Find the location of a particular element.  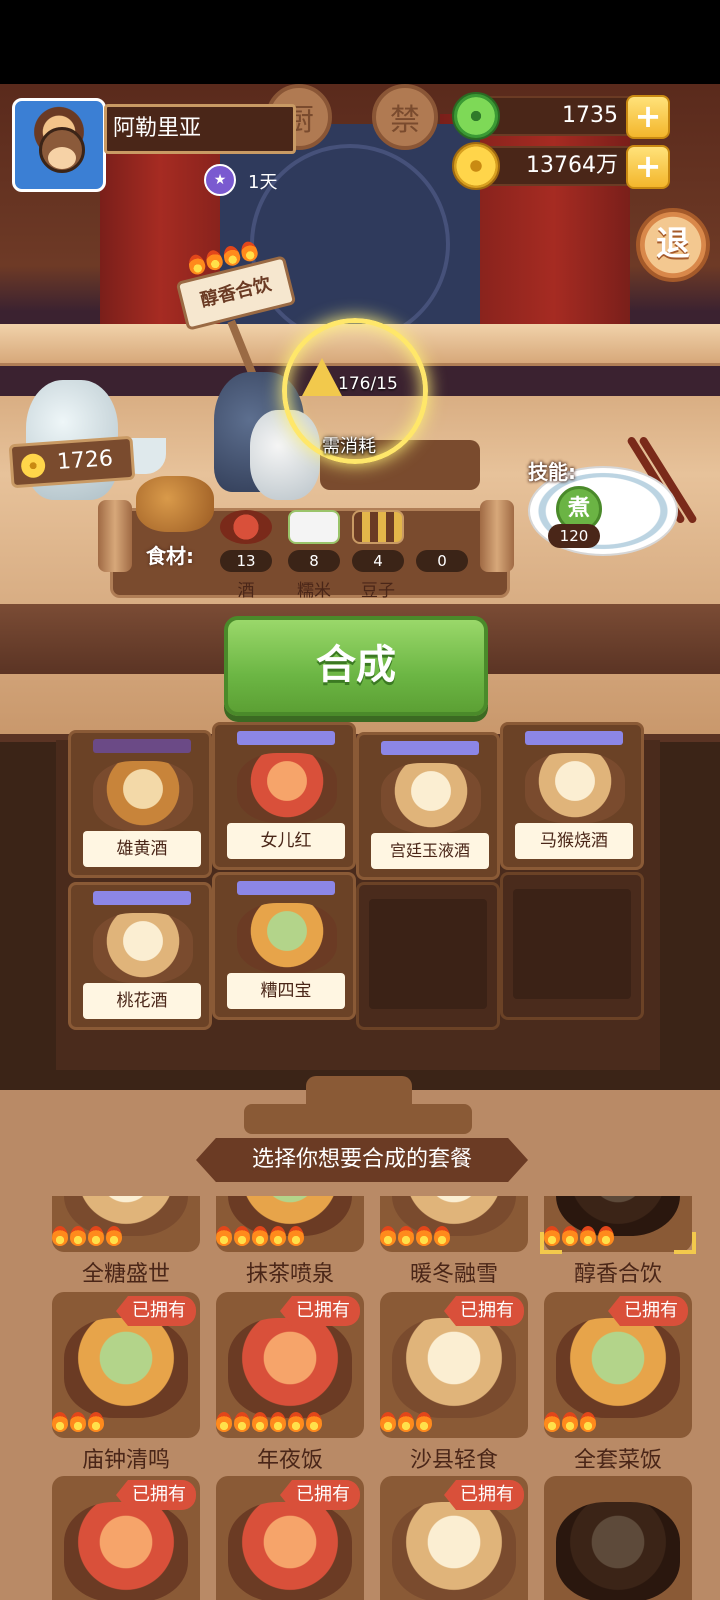

cabinet-slot-5: 桃花酒 is located at coordinates (140, 956).